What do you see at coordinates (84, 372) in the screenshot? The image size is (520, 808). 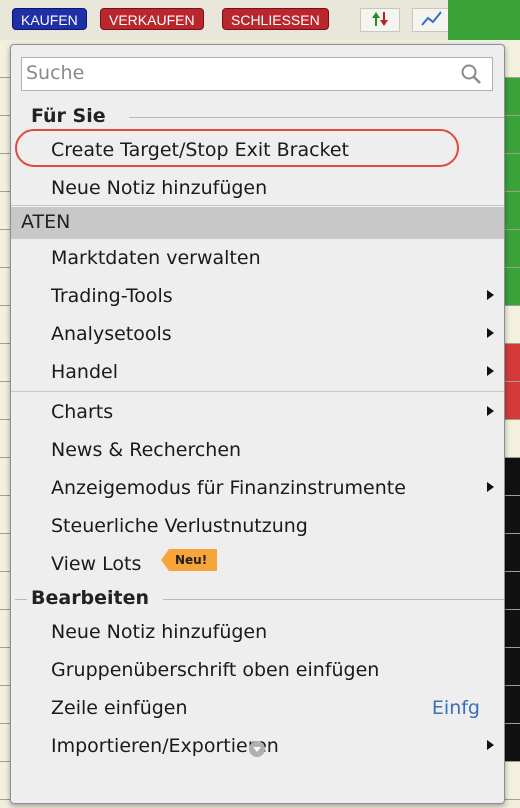 I see `menu-item-trade: Handel` at bounding box center [84, 372].